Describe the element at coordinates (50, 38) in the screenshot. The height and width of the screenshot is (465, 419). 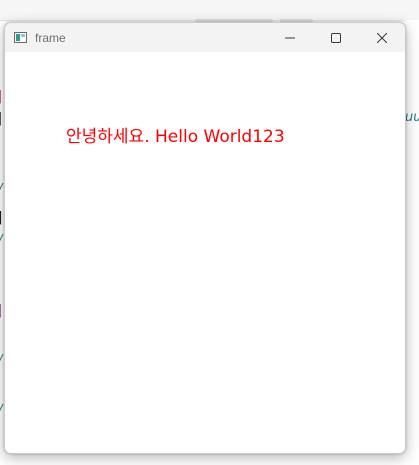
I see `window-title: frame` at that location.